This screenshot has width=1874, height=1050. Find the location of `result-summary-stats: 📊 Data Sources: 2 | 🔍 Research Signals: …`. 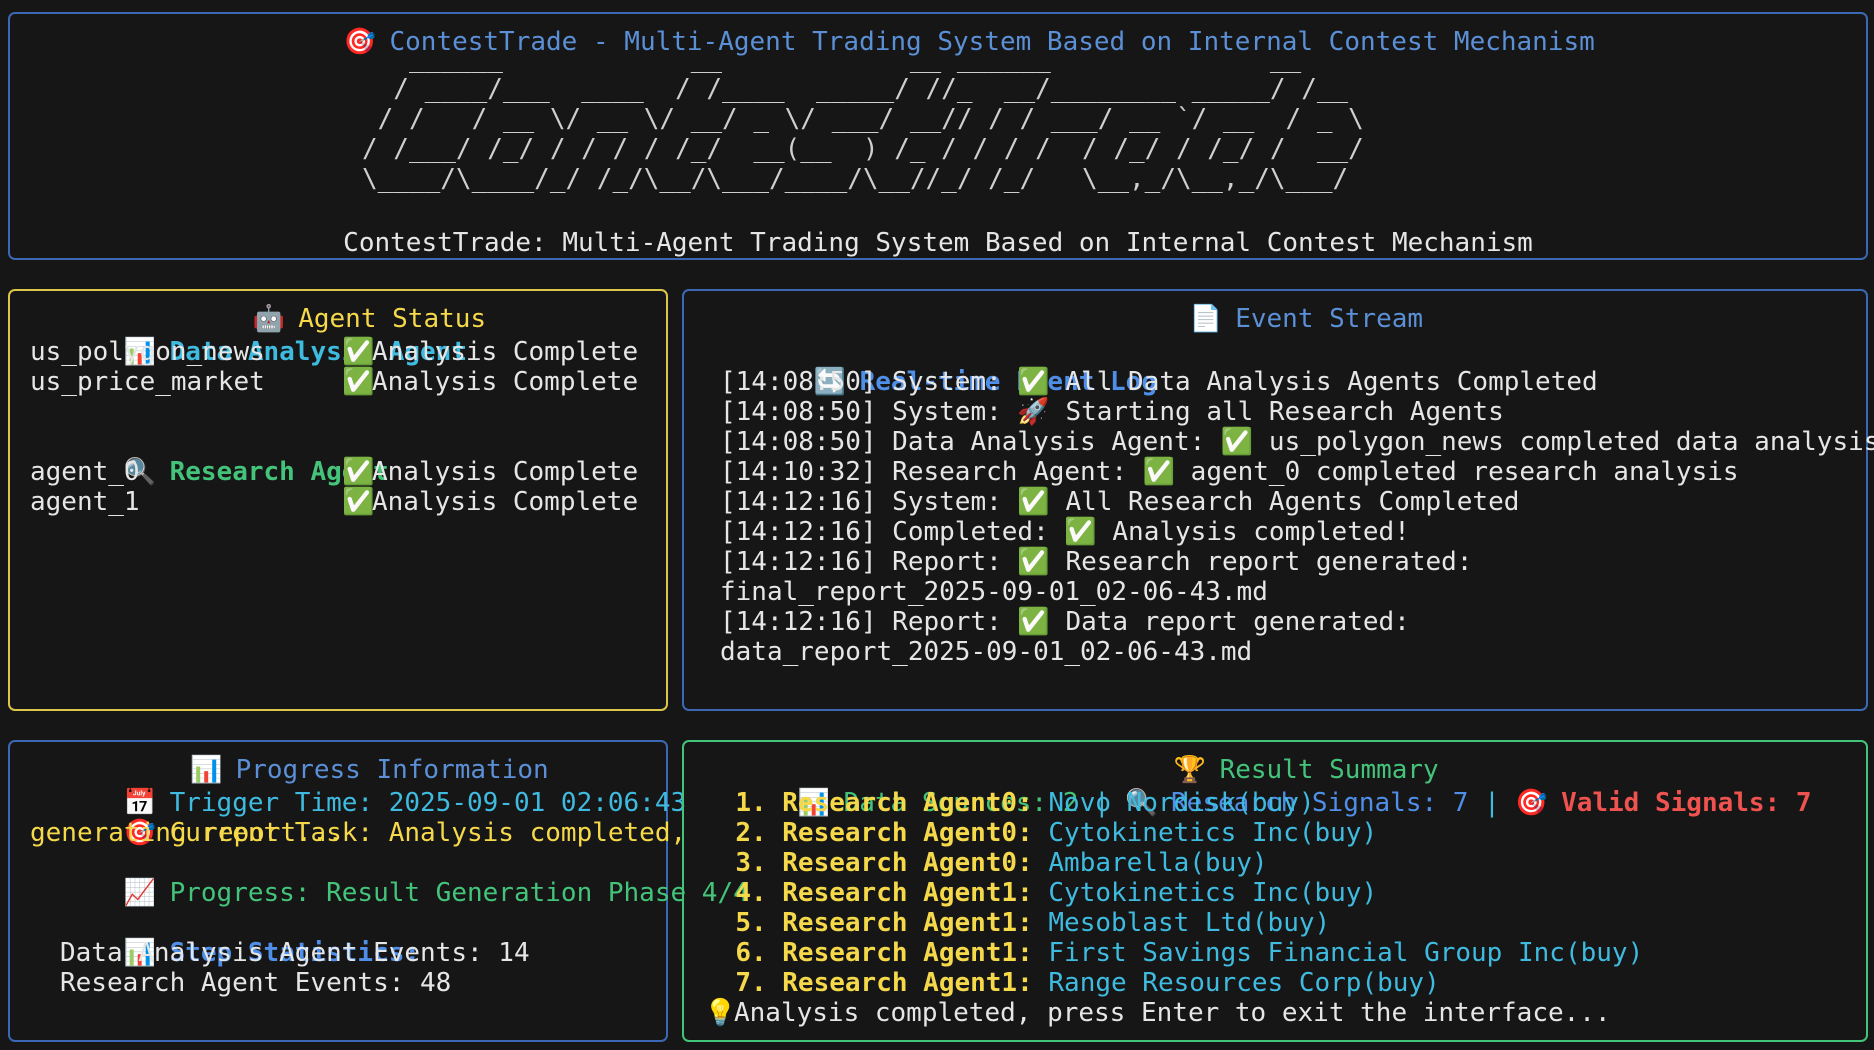

result-summary-stats: 📊 Data Sources: 2 | 🔍 Research Signals: … is located at coordinates (1258, 788).